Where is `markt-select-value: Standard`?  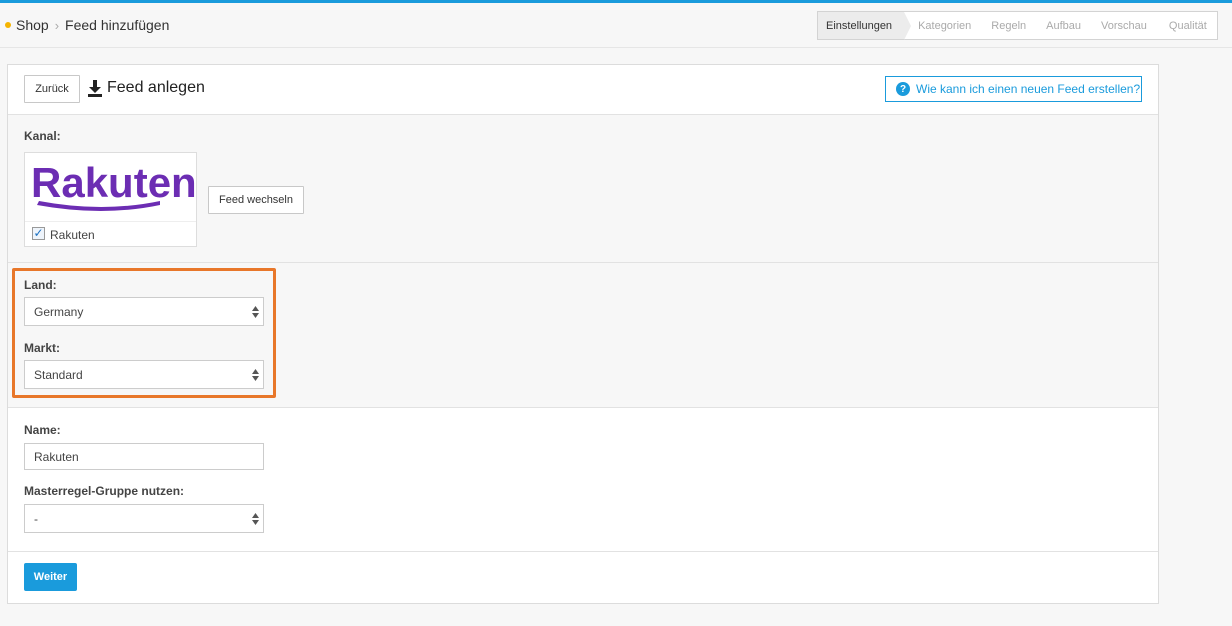 markt-select-value: Standard is located at coordinates (58, 374).